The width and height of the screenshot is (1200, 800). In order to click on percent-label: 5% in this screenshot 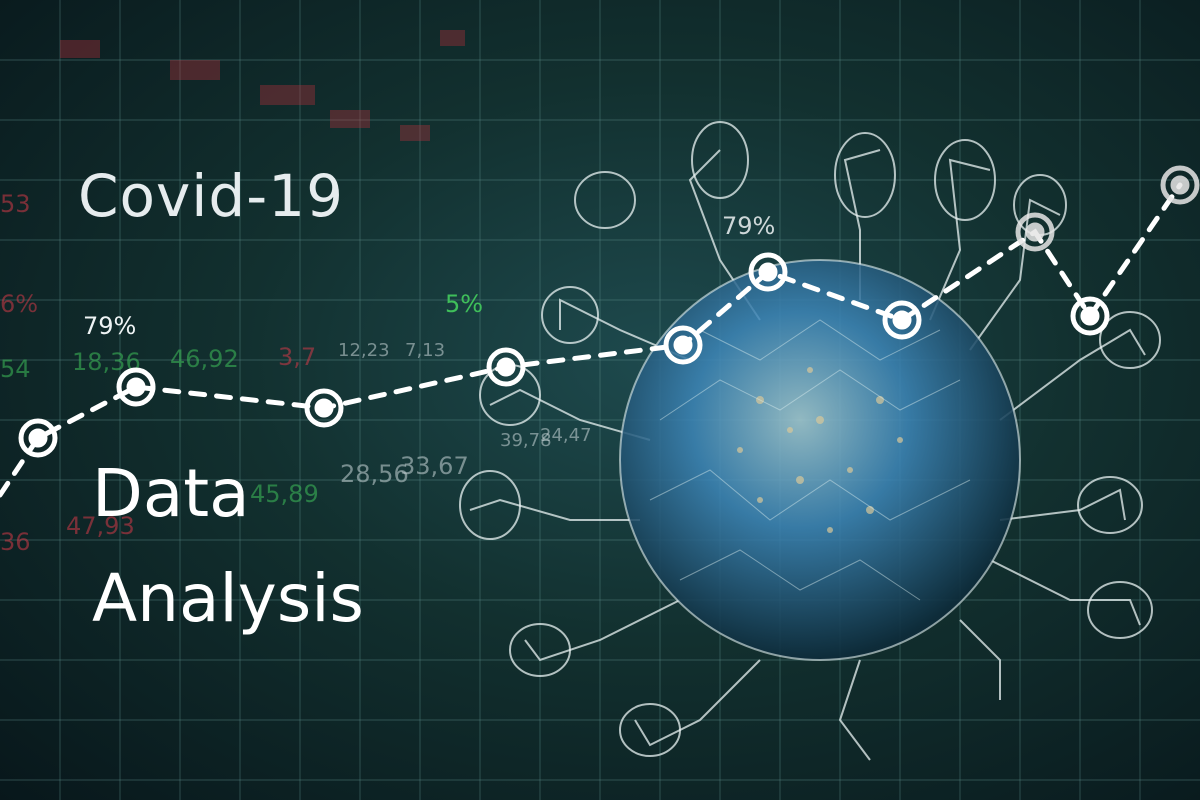, I will do `click(464, 304)`.